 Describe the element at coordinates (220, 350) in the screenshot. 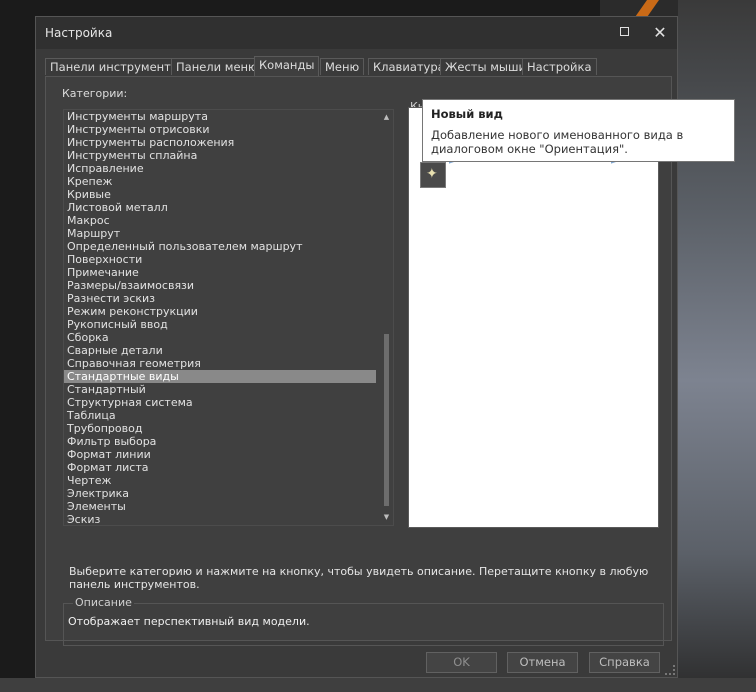

I see `category-item: Сварные детали` at that location.